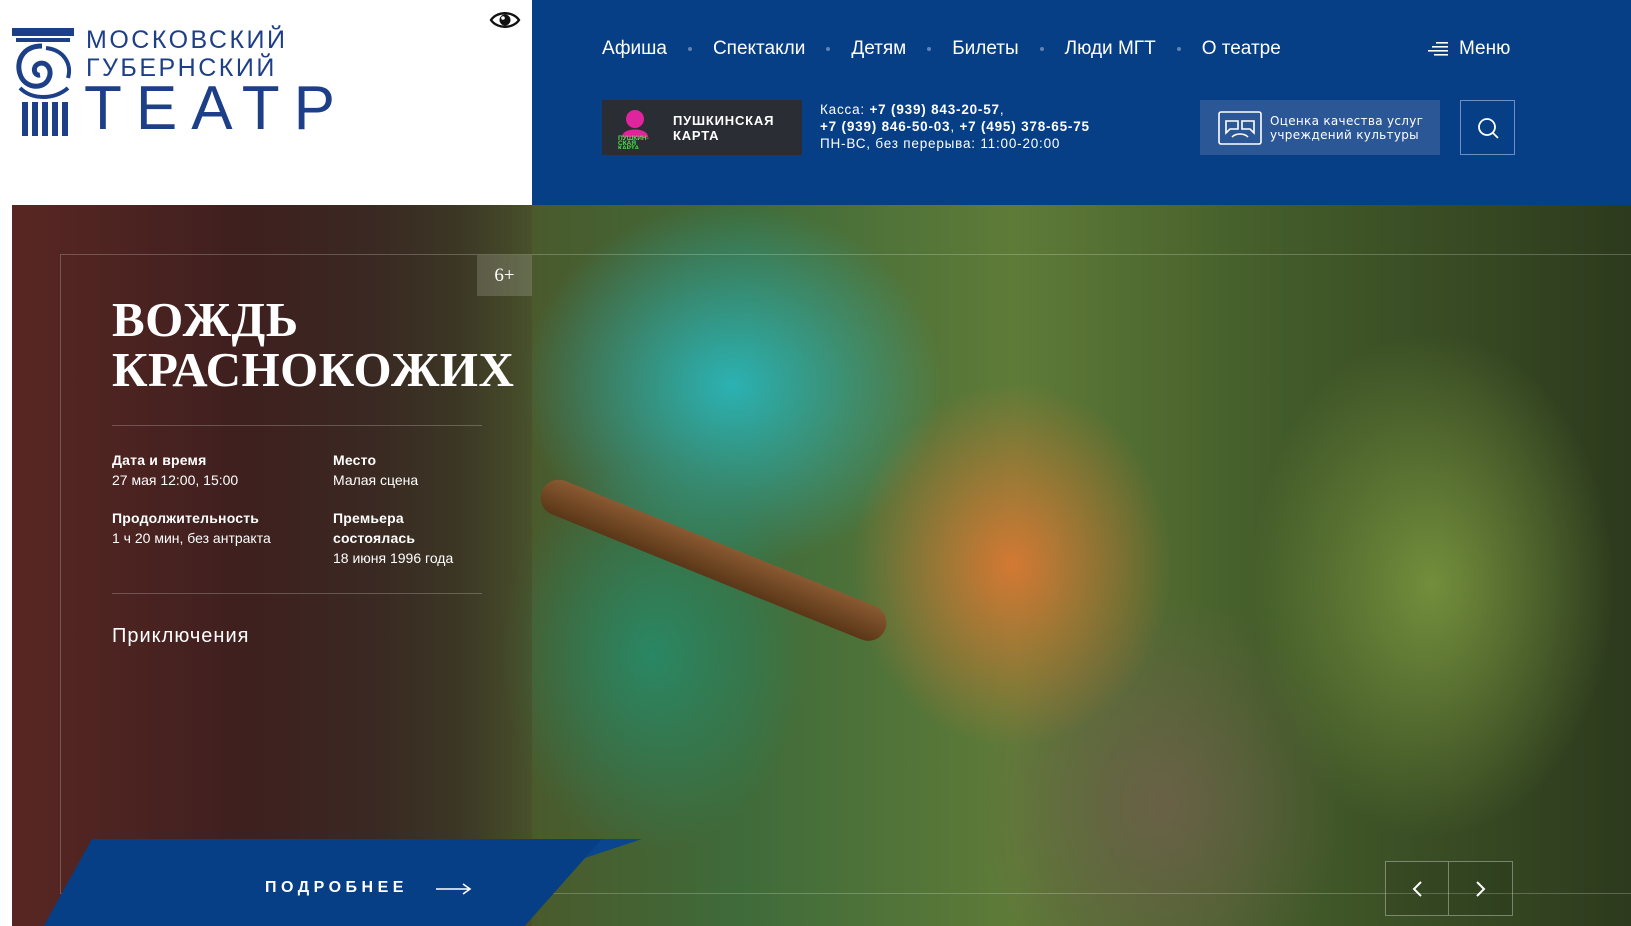  Describe the element at coordinates (393, 558) in the screenshot. I see `premiere-value: 18 июня 1996 года` at that location.